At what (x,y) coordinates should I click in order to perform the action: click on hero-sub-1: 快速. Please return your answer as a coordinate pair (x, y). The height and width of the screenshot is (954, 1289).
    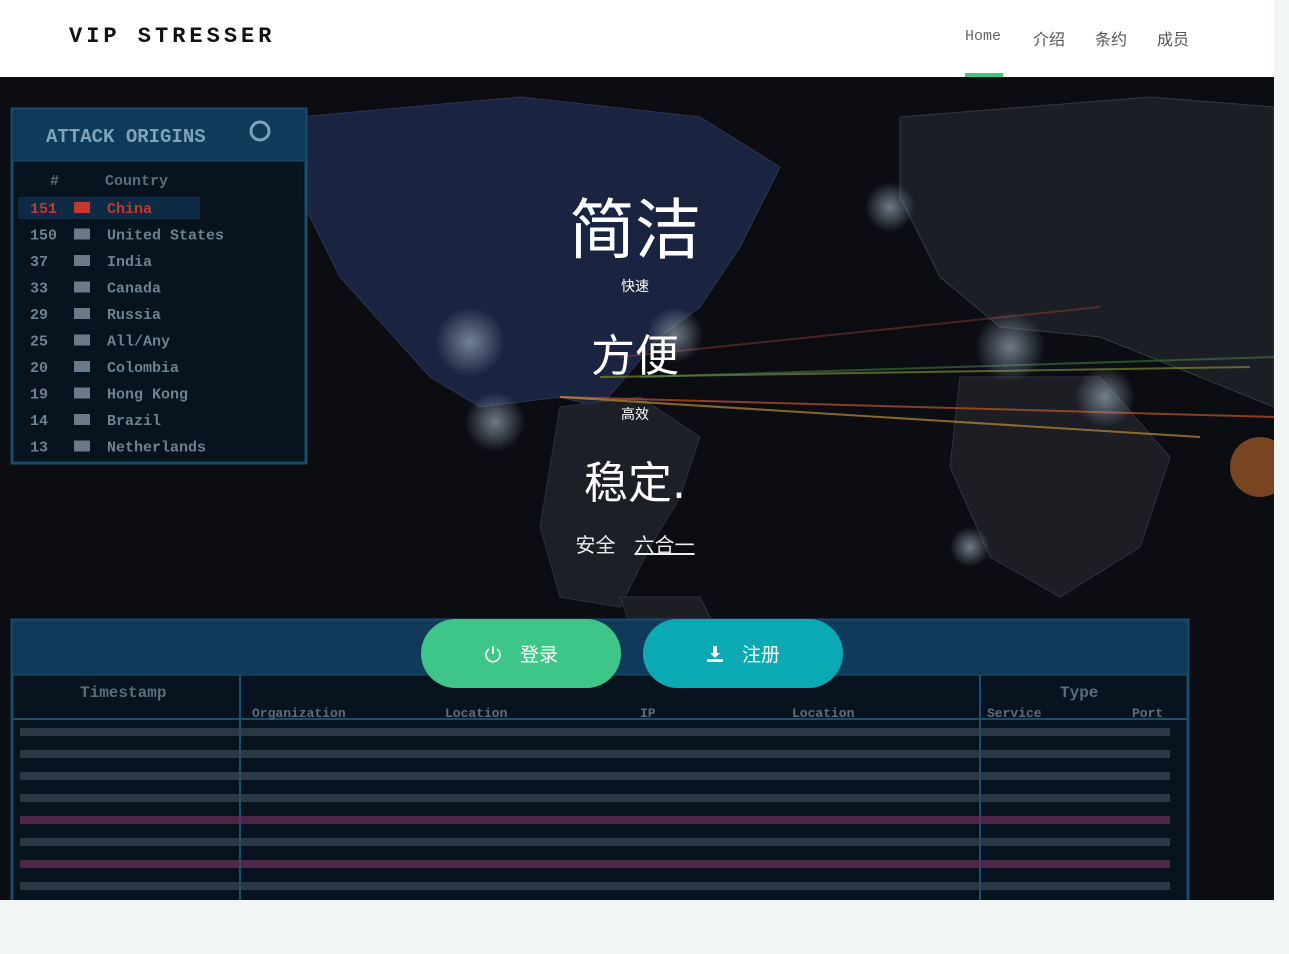
    Looking at the image, I should click on (635, 287).